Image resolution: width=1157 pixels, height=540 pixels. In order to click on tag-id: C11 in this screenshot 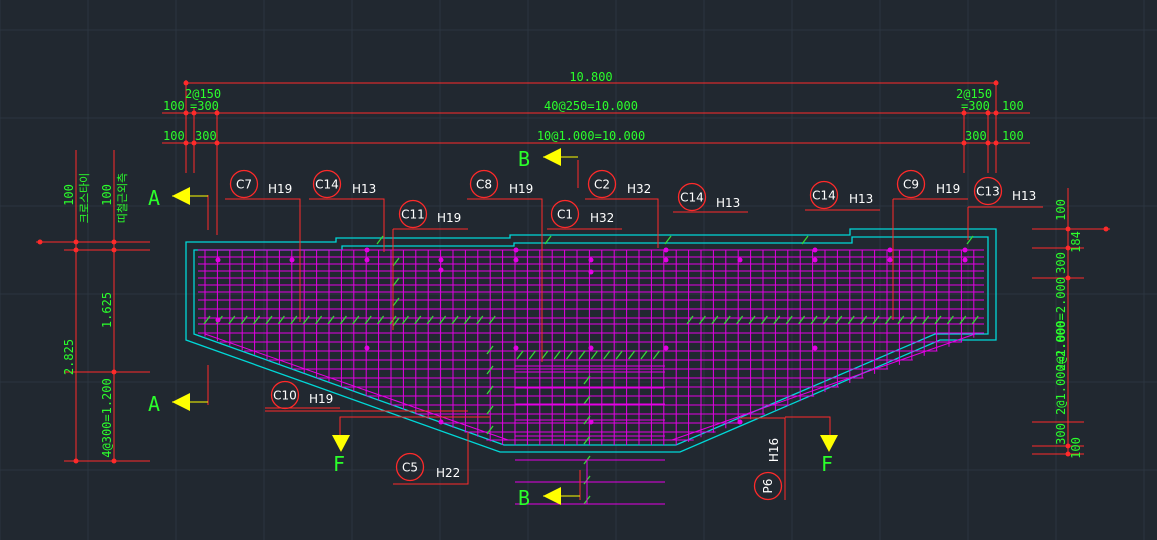, I will do `click(413, 215)`.